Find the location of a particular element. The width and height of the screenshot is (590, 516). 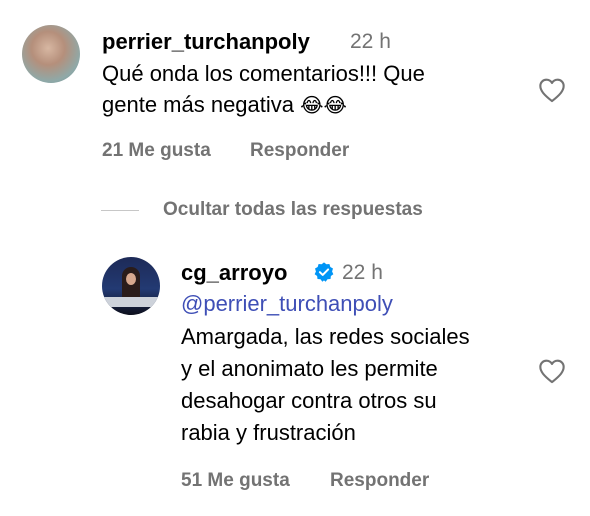

comment-username: perrier_turchanpoly is located at coordinates (206, 42).